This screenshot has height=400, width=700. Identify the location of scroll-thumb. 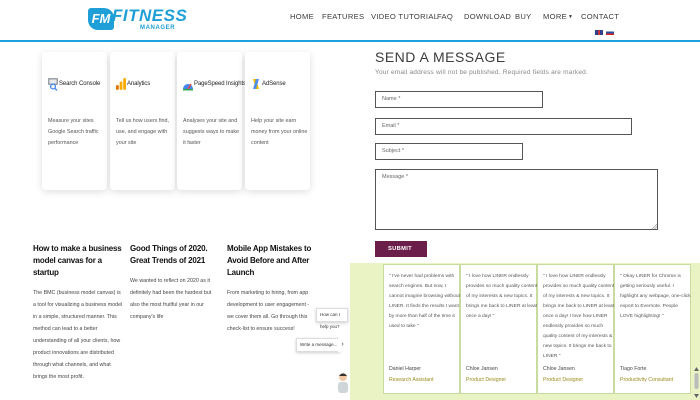
(696, 381).